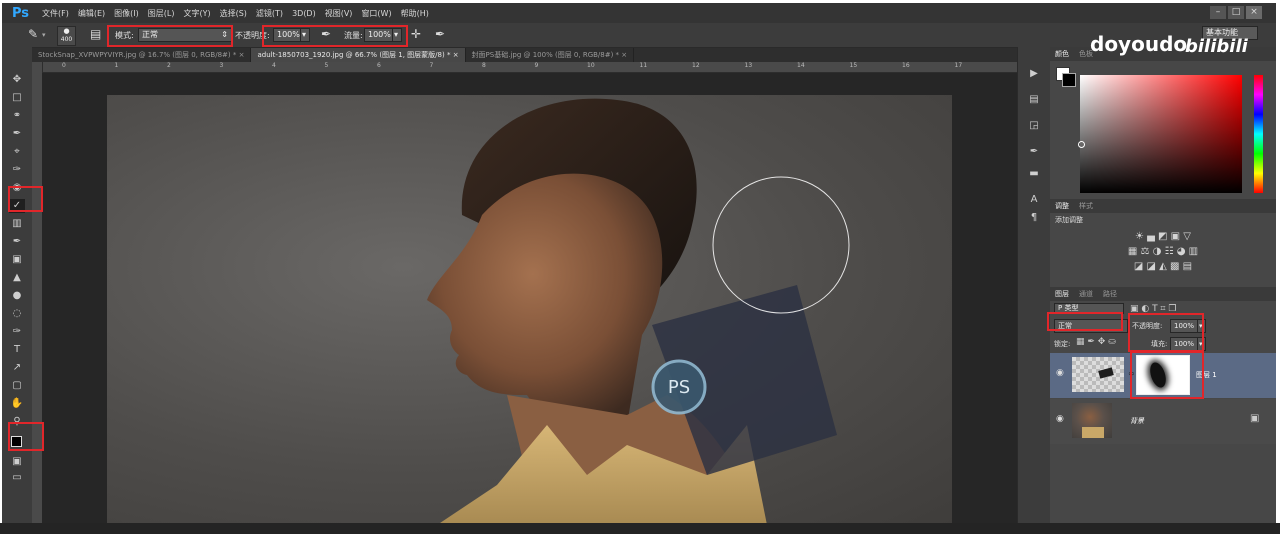 Image resolution: width=1280 pixels, height=534 pixels. What do you see at coordinates (1034, 217) in the screenshot?
I see `paragraph-panel-icon: ¶` at bounding box center [1034, 217].